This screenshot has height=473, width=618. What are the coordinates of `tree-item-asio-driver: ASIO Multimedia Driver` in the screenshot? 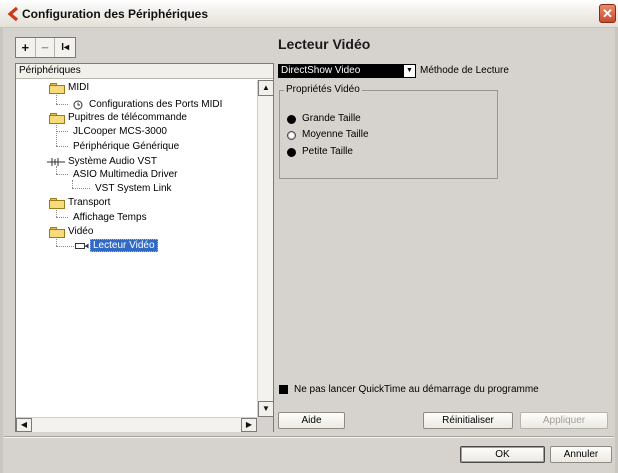 It's located at (125, 175).